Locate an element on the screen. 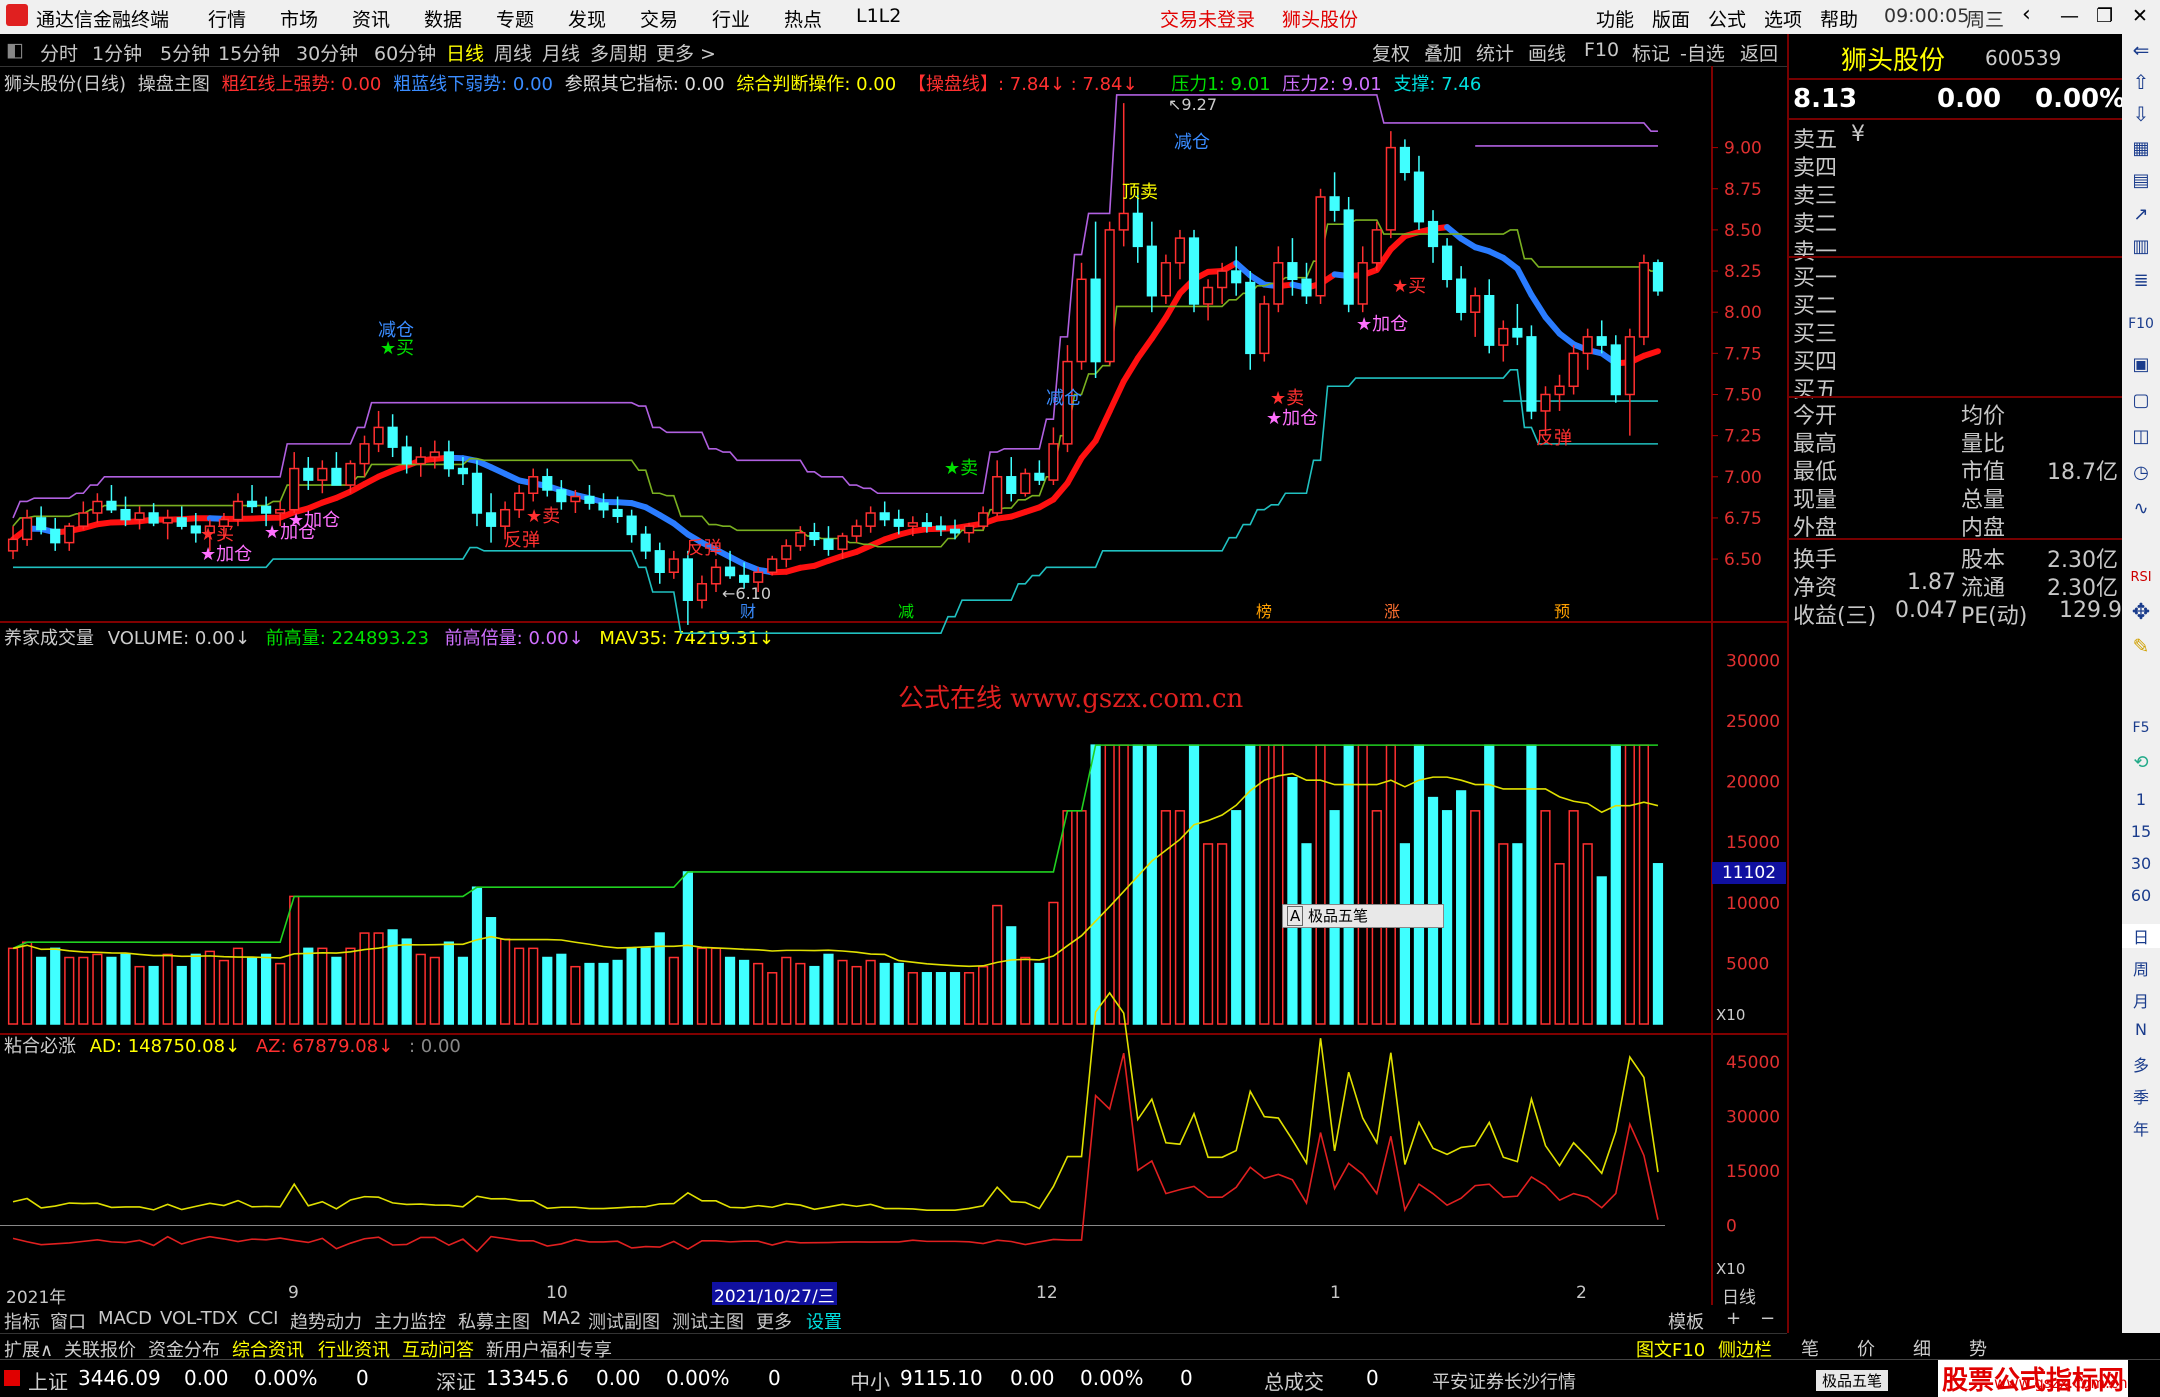  event-marker-list: 榜 is located at coordinates (1264, 610).